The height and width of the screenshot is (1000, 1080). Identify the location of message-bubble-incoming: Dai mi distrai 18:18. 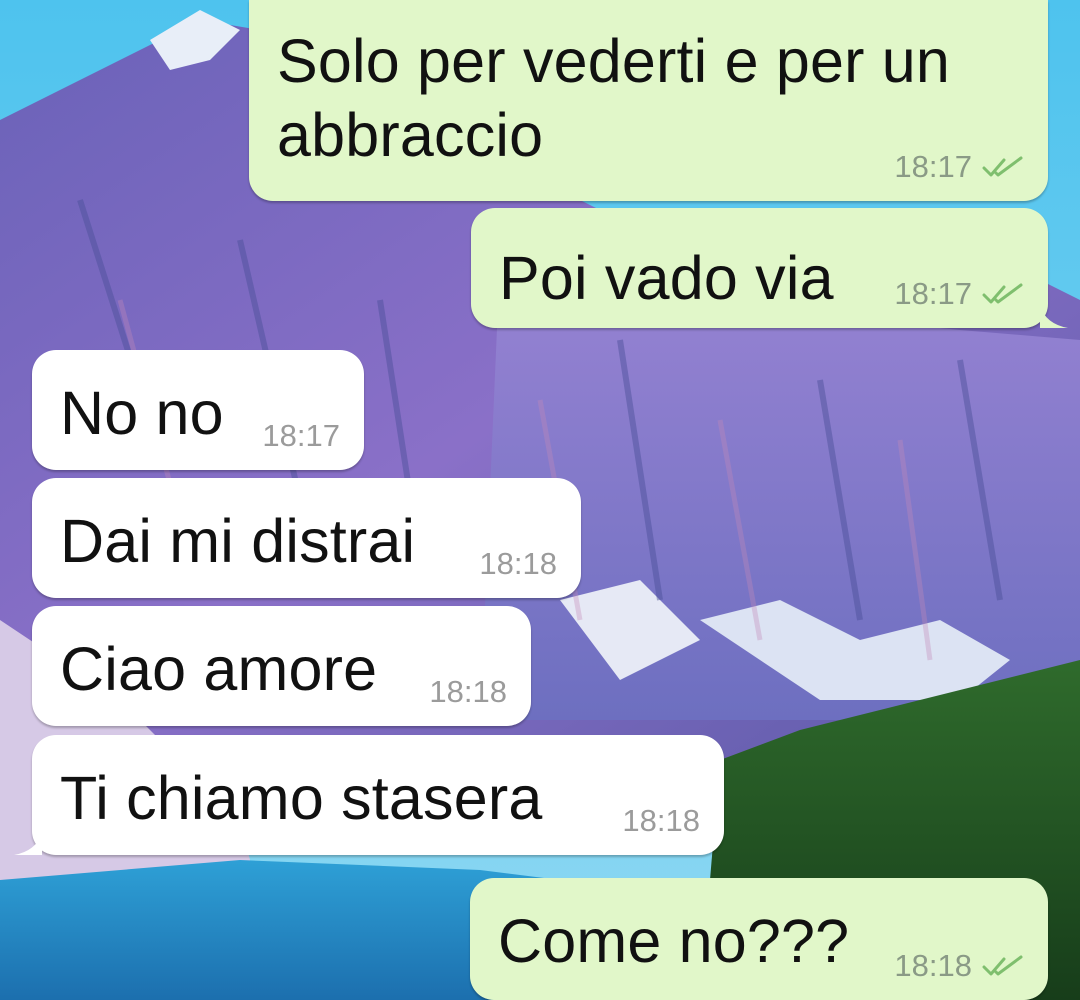
(306, 538).